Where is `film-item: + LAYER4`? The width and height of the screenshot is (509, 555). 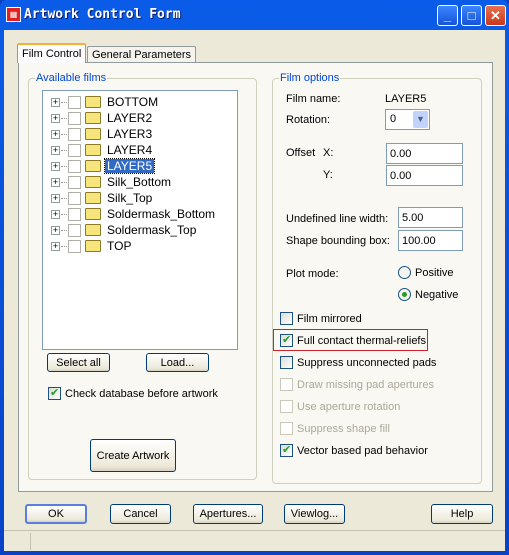 film-item: + LAYER4 is located at coordinates (102, 150).